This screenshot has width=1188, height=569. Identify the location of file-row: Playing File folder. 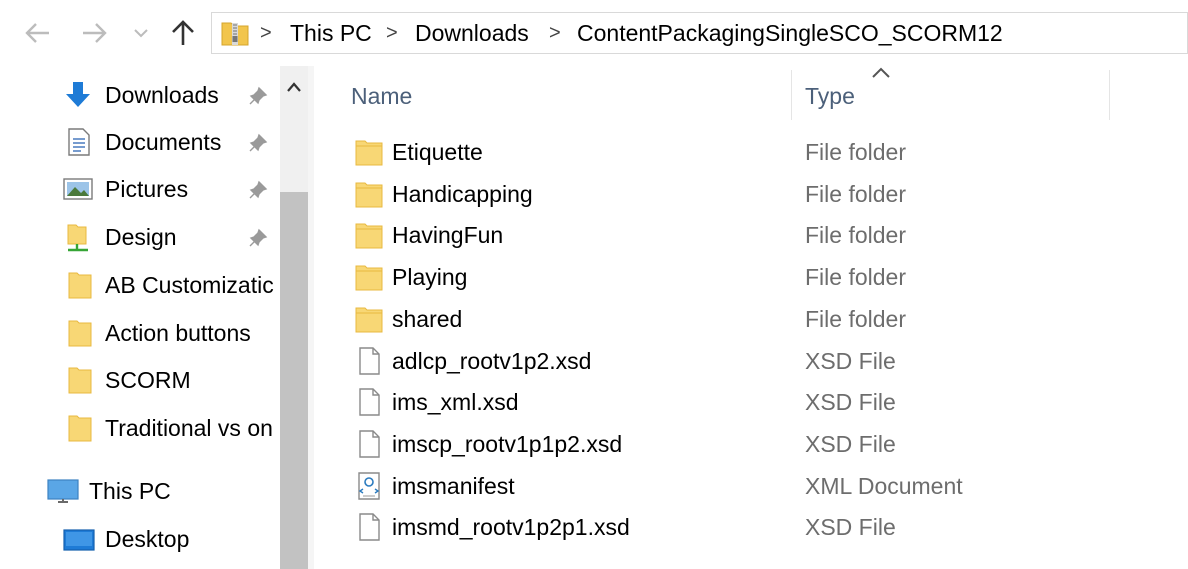
(734, 277).